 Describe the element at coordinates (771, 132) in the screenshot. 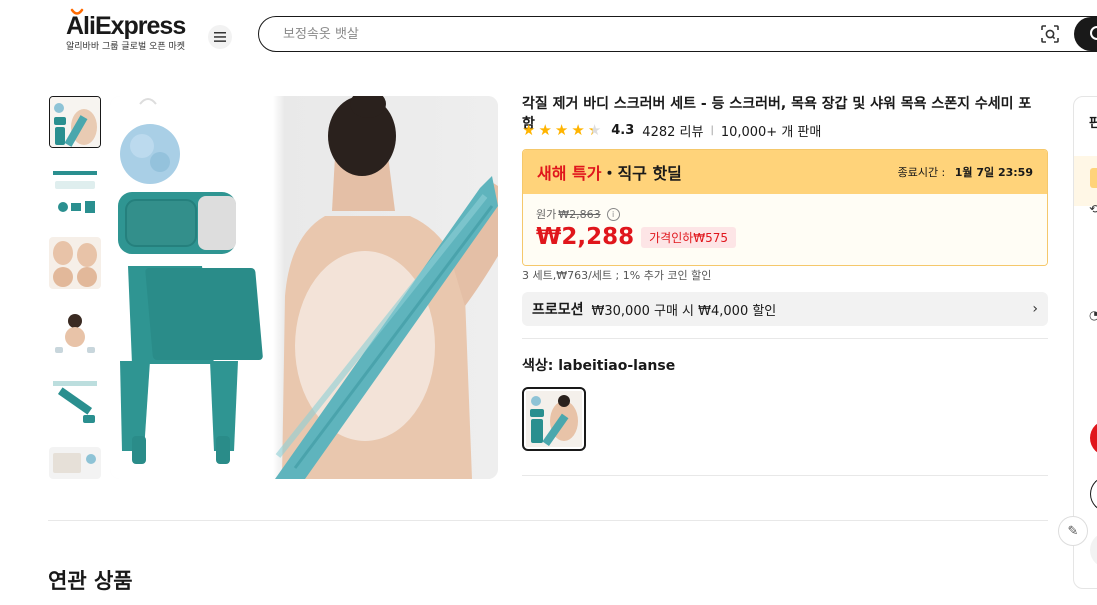

I see `sold-count: 10,000+ 개 판매` at that location.